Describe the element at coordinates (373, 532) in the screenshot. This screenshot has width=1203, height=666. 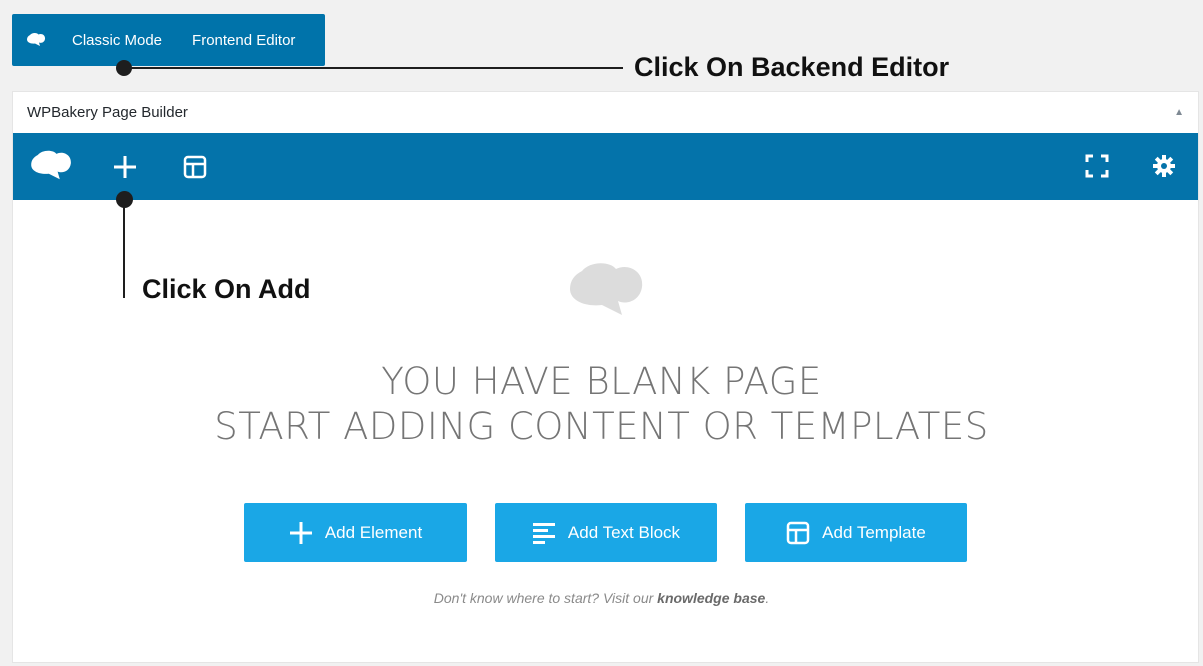
I see `add-element-label: Add Element` at that location.